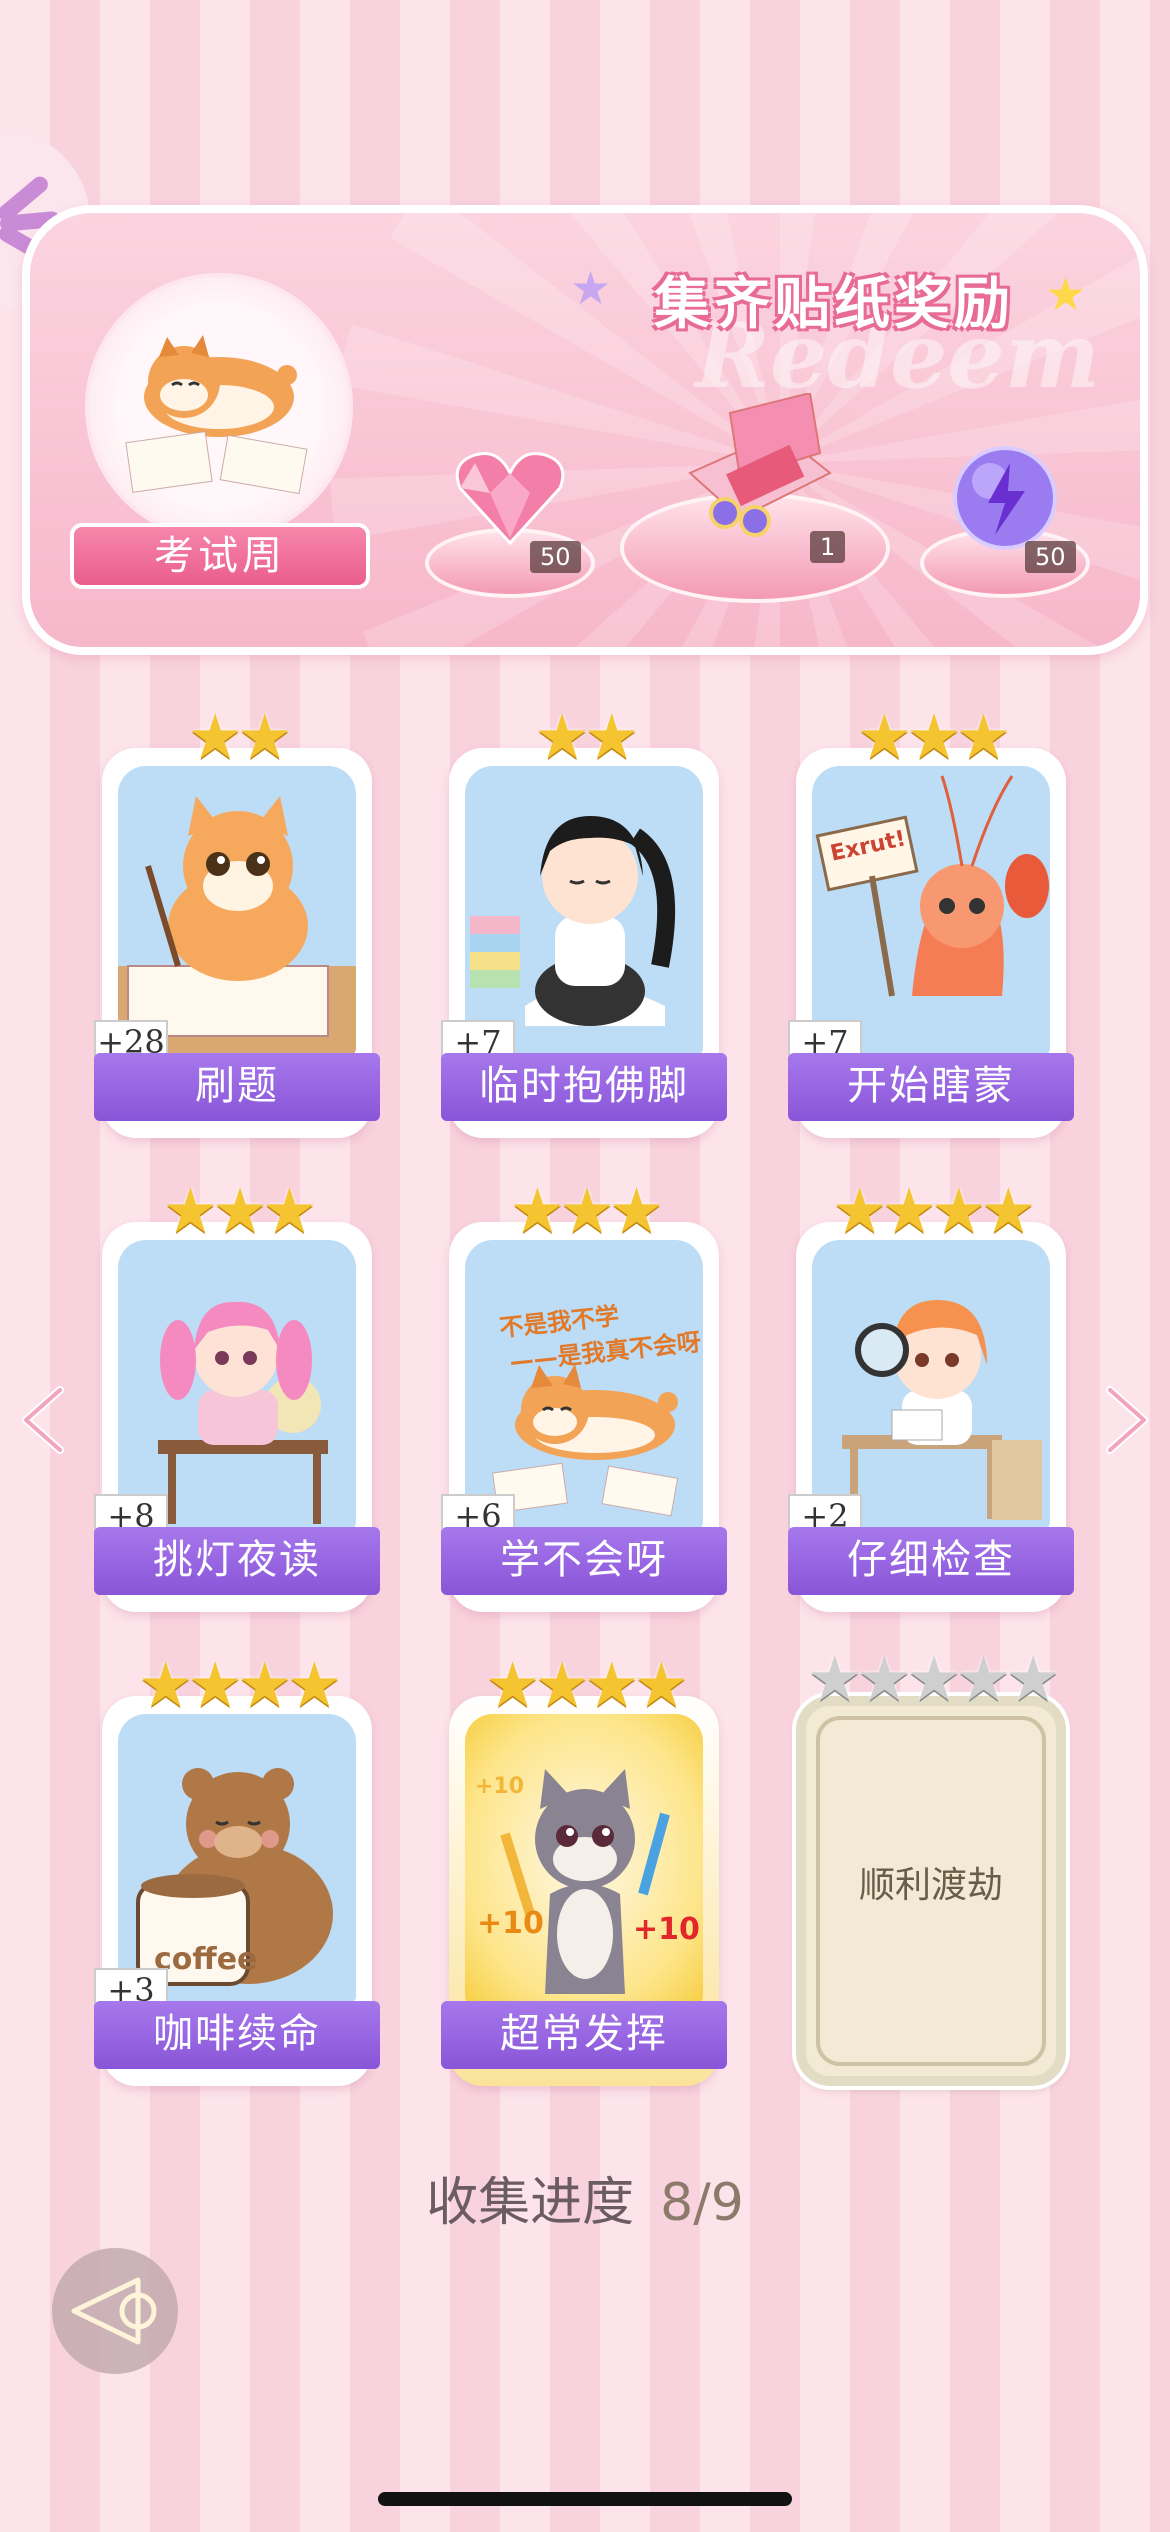  What do you see at coordinates (585, 2499) in the screenshot?
I see `home-indicator` at bounding box center [585, 2499].